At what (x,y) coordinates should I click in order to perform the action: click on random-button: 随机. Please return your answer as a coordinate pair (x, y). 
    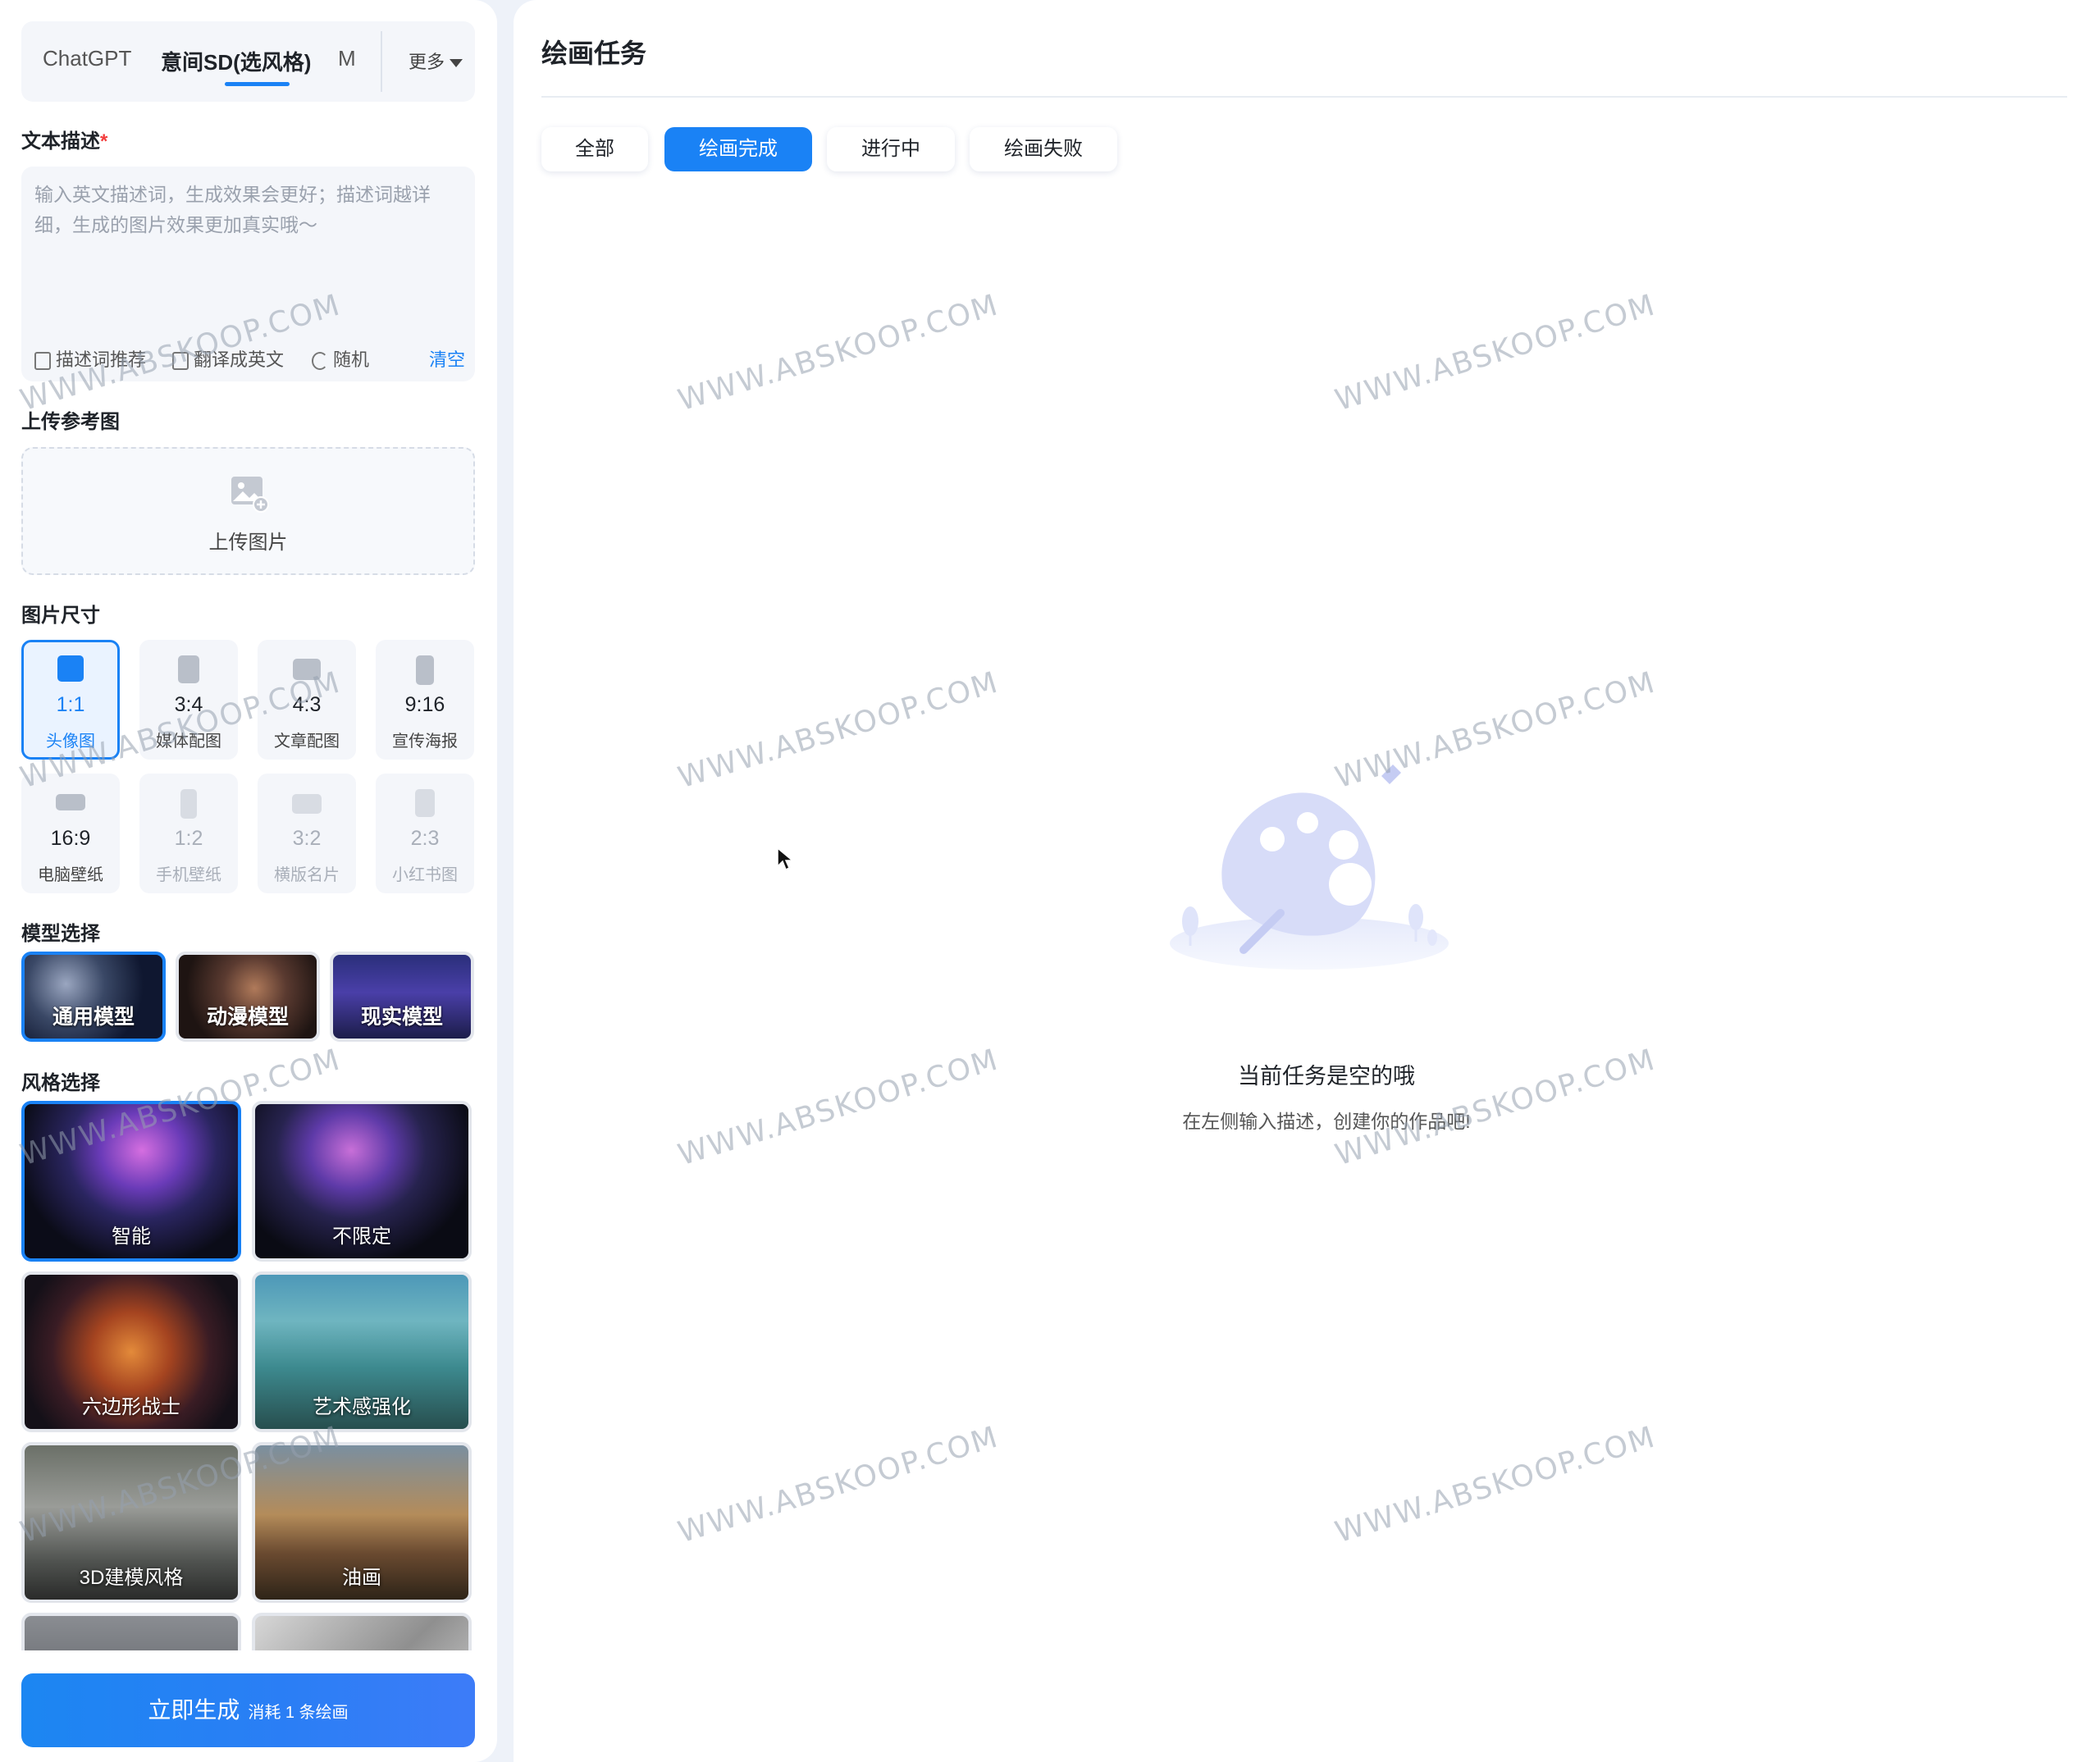
    Looking at the image, I should click on (341, 358).